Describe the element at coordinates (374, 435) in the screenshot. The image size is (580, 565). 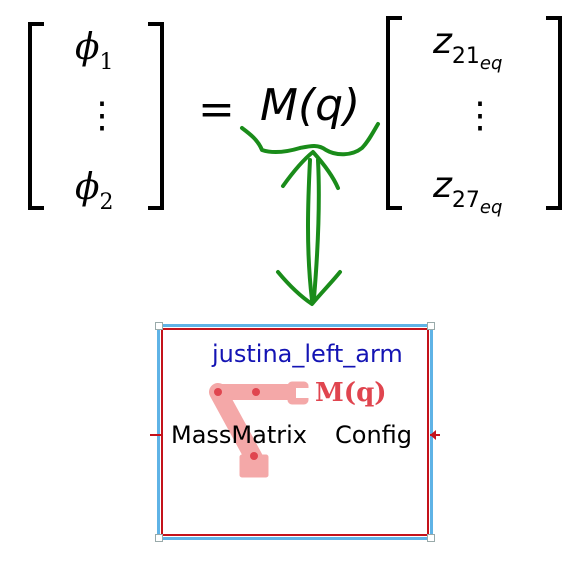
I see `port-label-config: Config` at that location.